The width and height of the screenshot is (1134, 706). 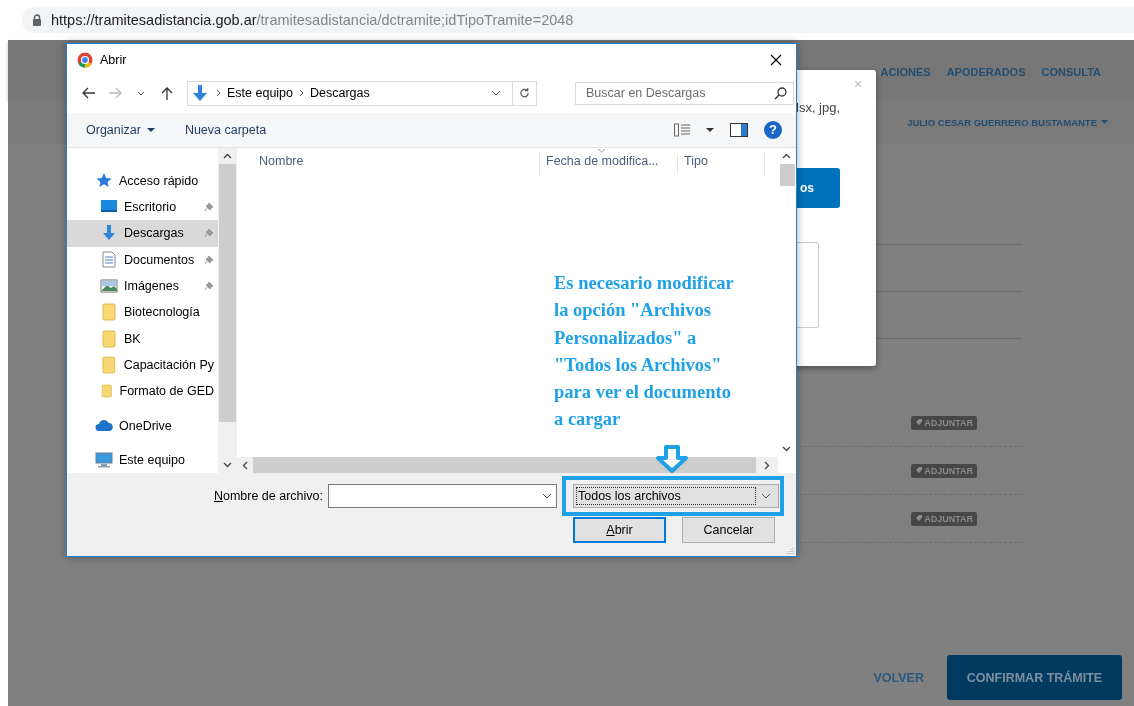 I want to click on confirm-button: CONFIRMAR TRÁMITE, so click(x=1034, y=677).